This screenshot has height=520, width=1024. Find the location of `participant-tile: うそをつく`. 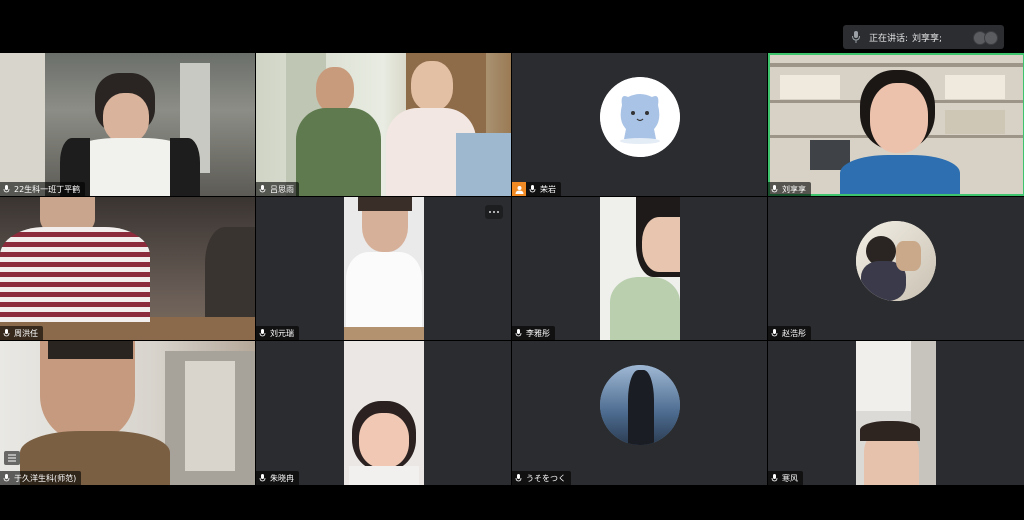

participant-tile: うそをつく is located at coordinates (639, 413).